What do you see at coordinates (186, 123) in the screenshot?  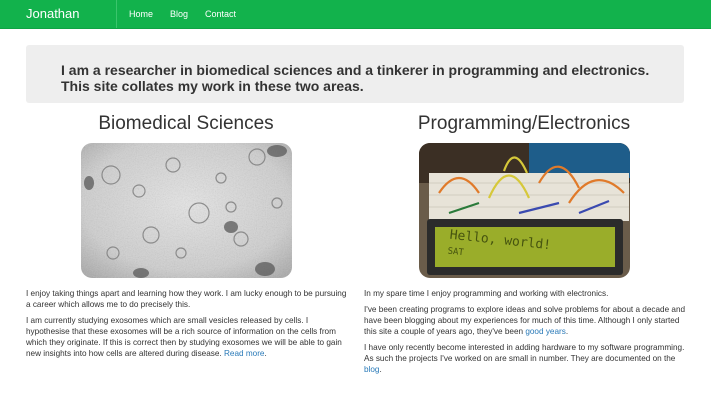 I see `biomedical-heading: Biomedical Sciences` at bounding box center [186, 123].